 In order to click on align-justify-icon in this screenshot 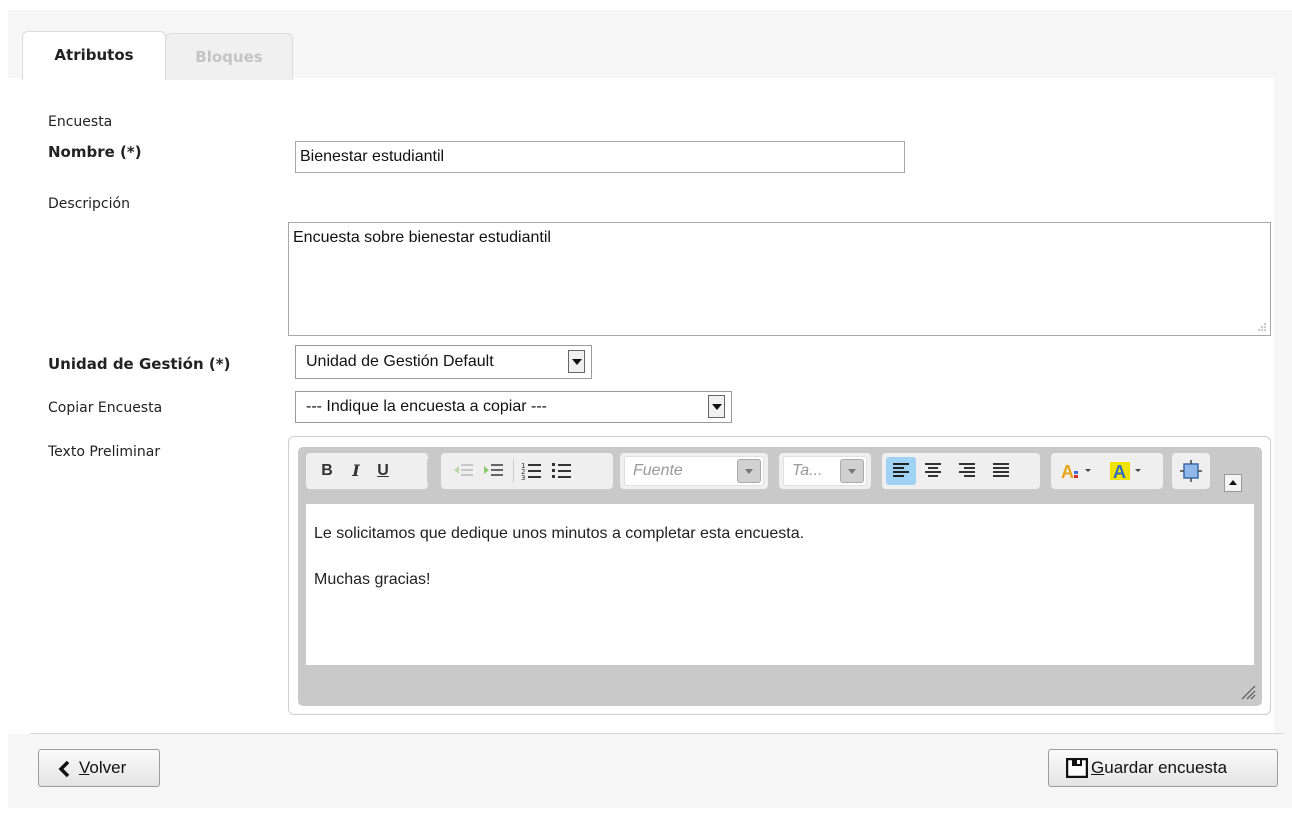, I will do `click(1001, 471)`.